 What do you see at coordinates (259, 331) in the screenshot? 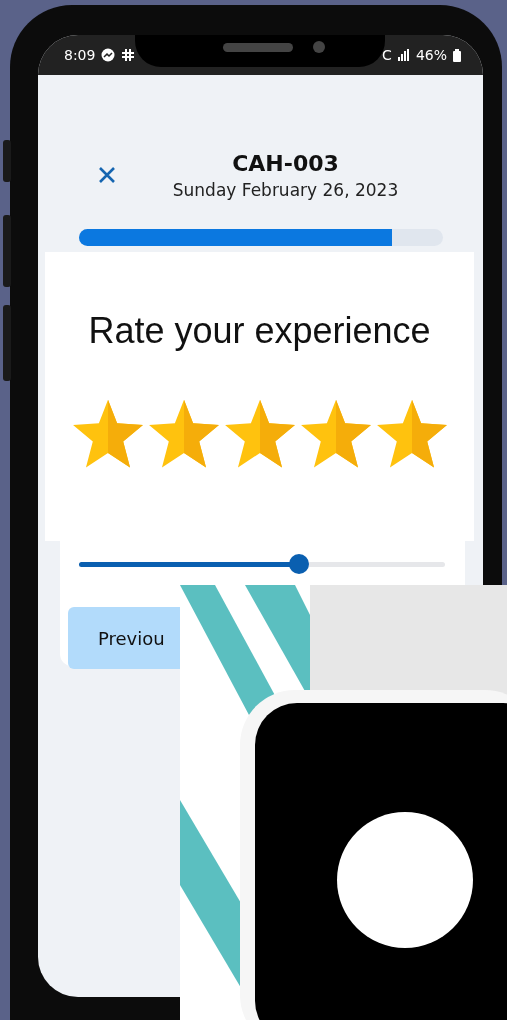
I see `question-title: Rate your experience` at bounding box center [259, 331].